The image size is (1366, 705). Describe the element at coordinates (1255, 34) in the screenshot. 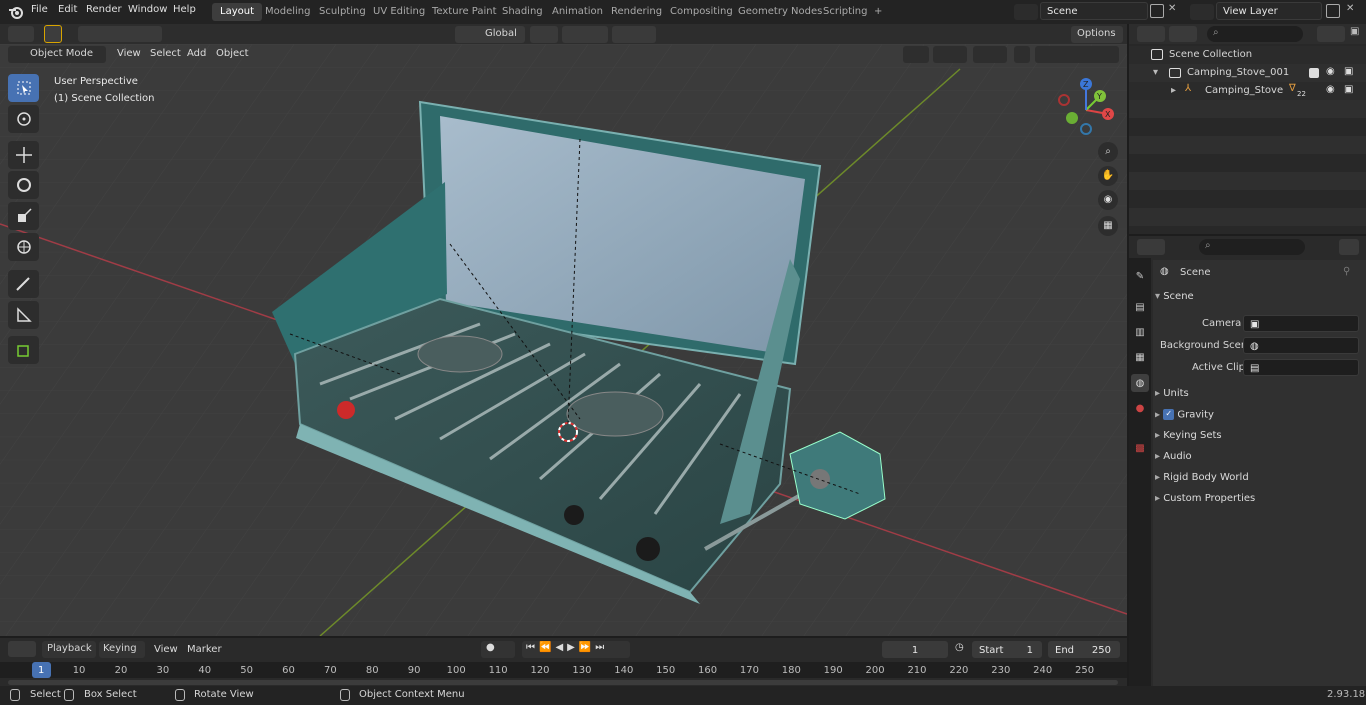

I see `outliner-search-input: ⌕` at that location.